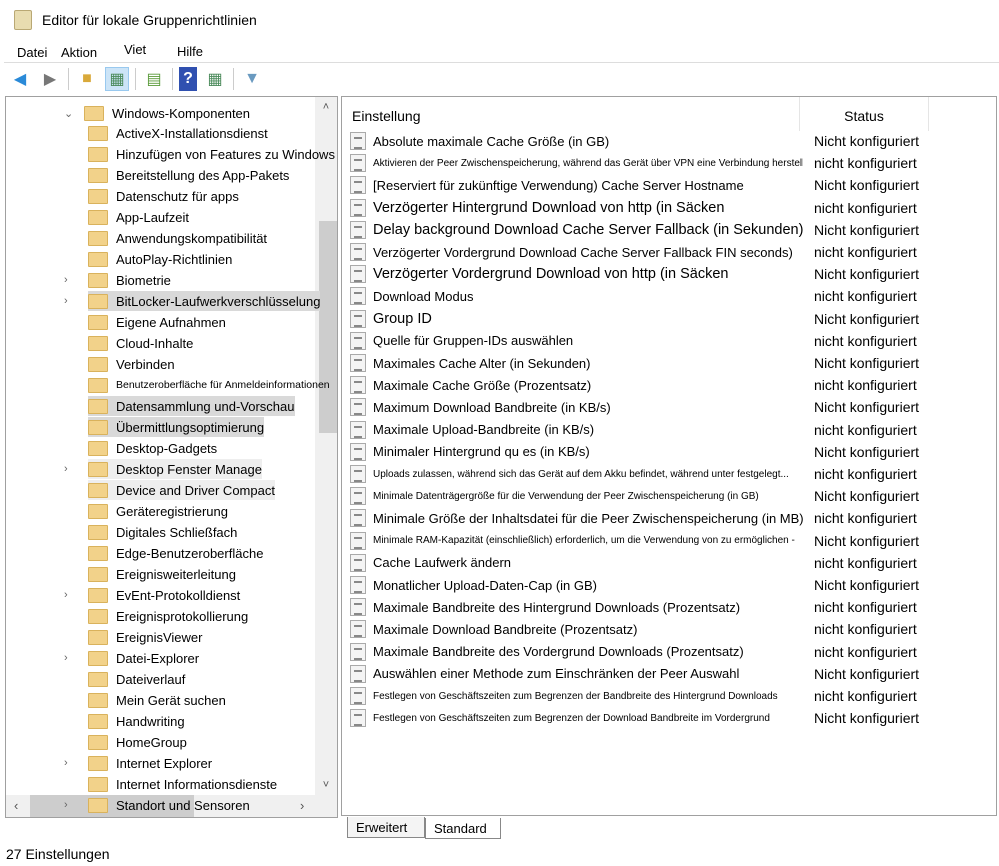 The image size is (999, 866). What do you see at coordinates (140, 343) in the screenshot?
I see `tree-item: Cloud-Inhalte` at bounding box center [140, 343].